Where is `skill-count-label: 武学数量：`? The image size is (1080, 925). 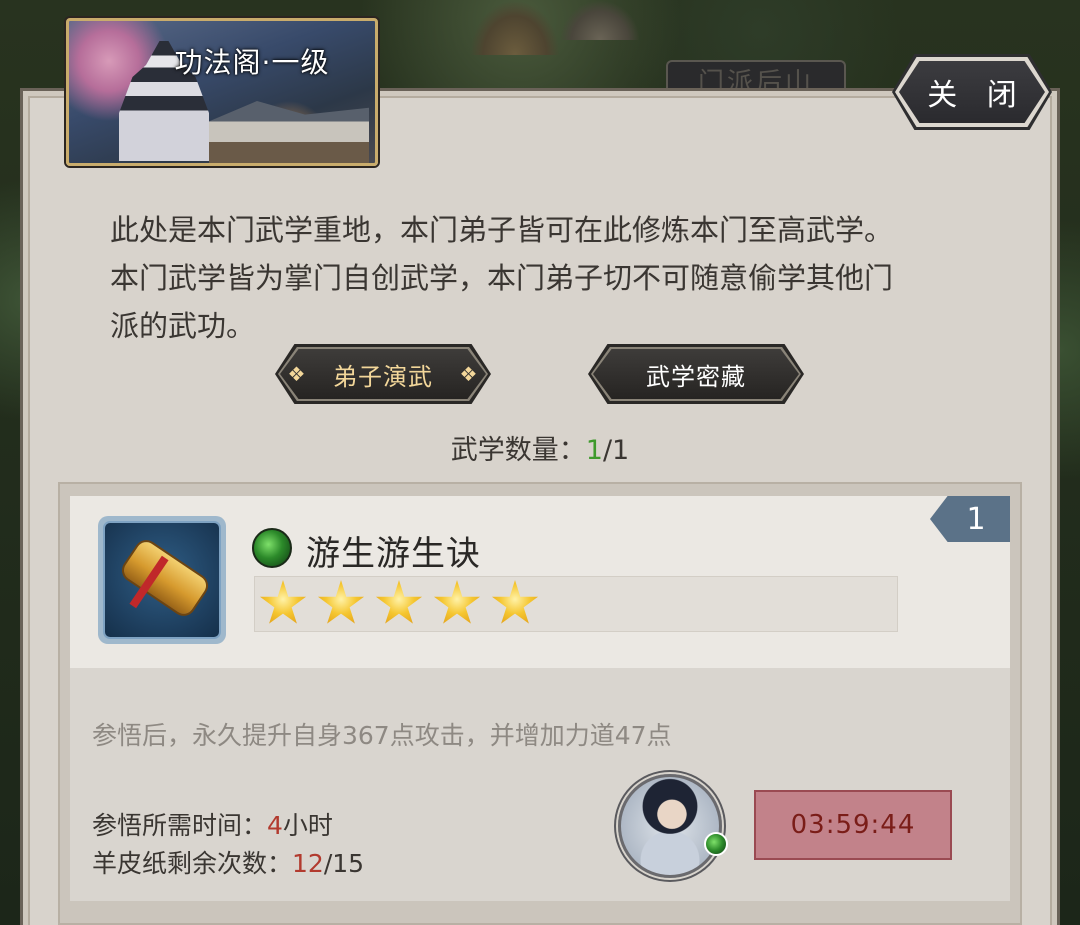 skill-count-label: 武学数量： is located at coordinates (518, 450).